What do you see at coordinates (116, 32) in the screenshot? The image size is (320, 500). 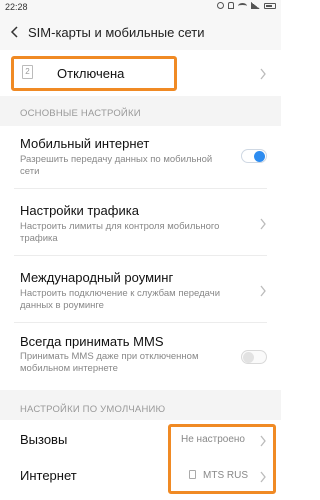 I see `page-title: SIM-карты и мобильные сети` at bounding box center [116, 32].